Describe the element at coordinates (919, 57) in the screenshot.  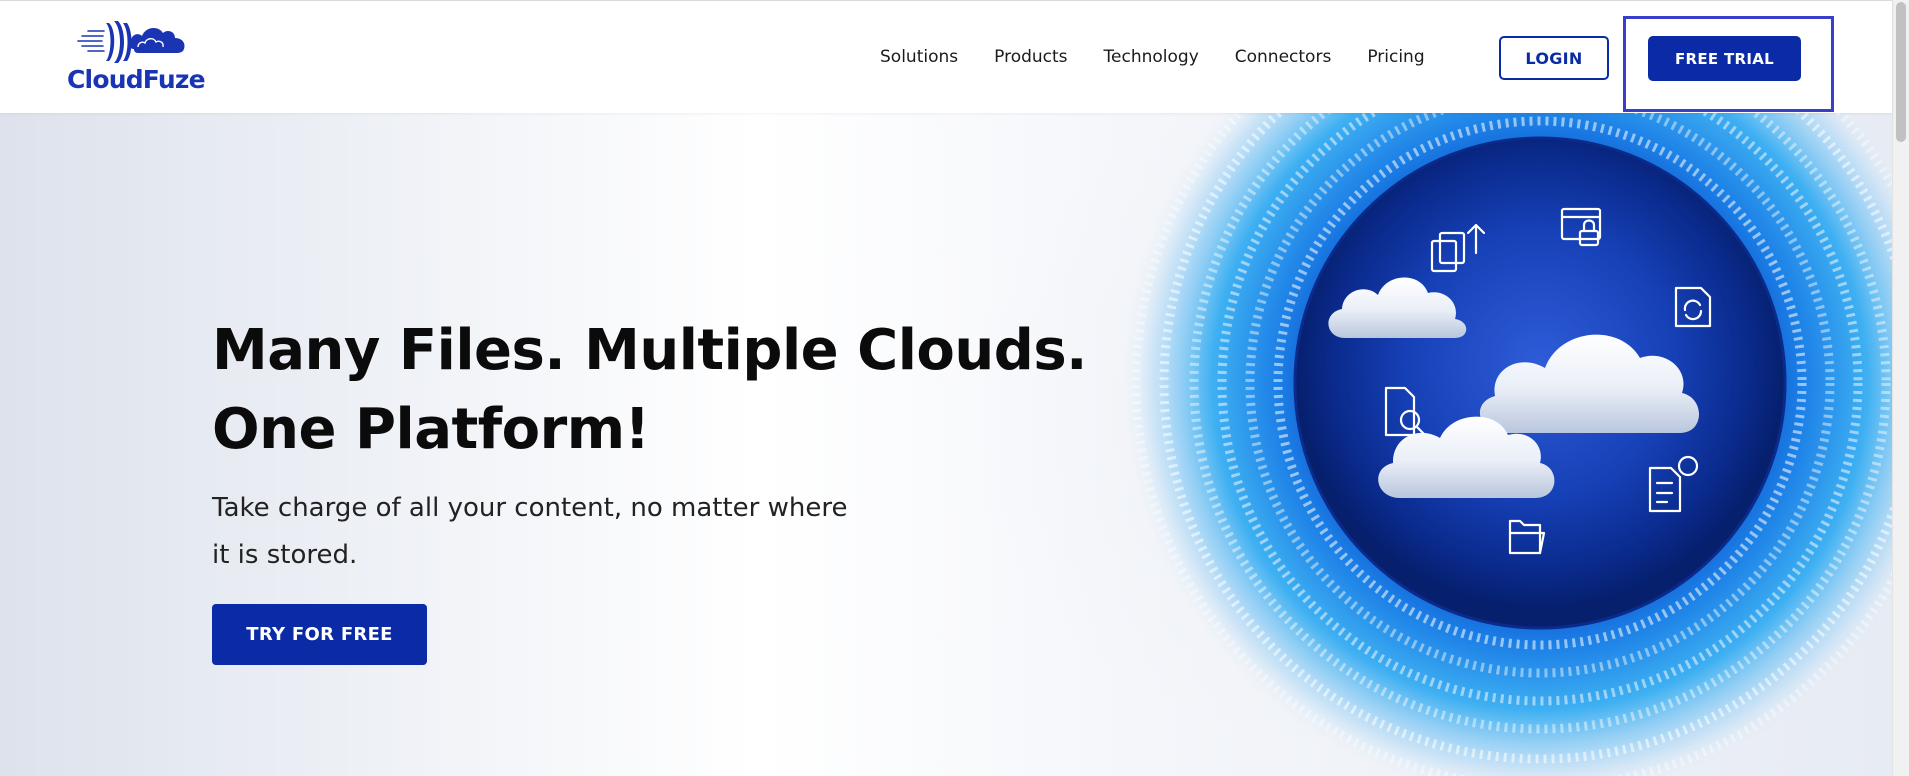
I see `nav-item-solutions: Solutions` at that location.